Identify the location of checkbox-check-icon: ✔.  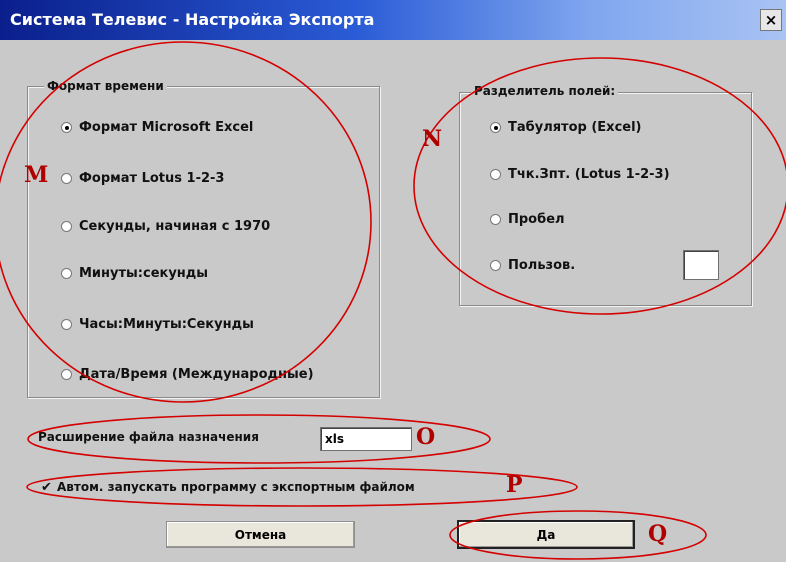
(46, 487).